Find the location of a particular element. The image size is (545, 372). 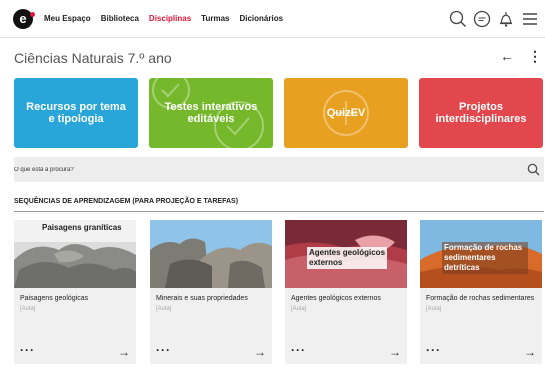

nav-dicionarios: Dicionários is located at coordinates (261, 18).